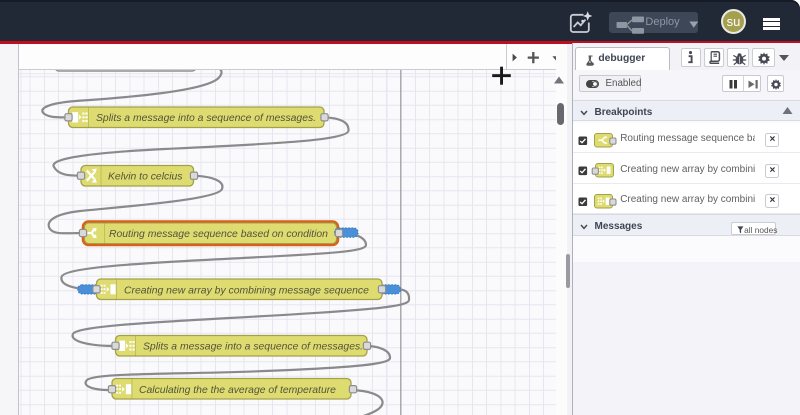  What do you see at coordinates (145, 176) in the screenshot?
I see `svg-text: Kelvin to celcius` at bounding box center [145, 176].